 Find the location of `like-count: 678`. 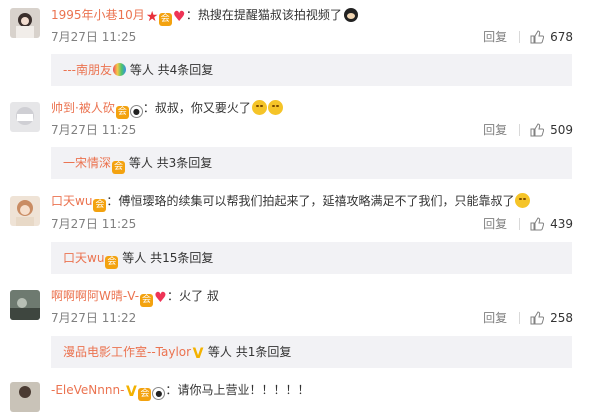

like-count: 678 is located at coordinates (561, 37).